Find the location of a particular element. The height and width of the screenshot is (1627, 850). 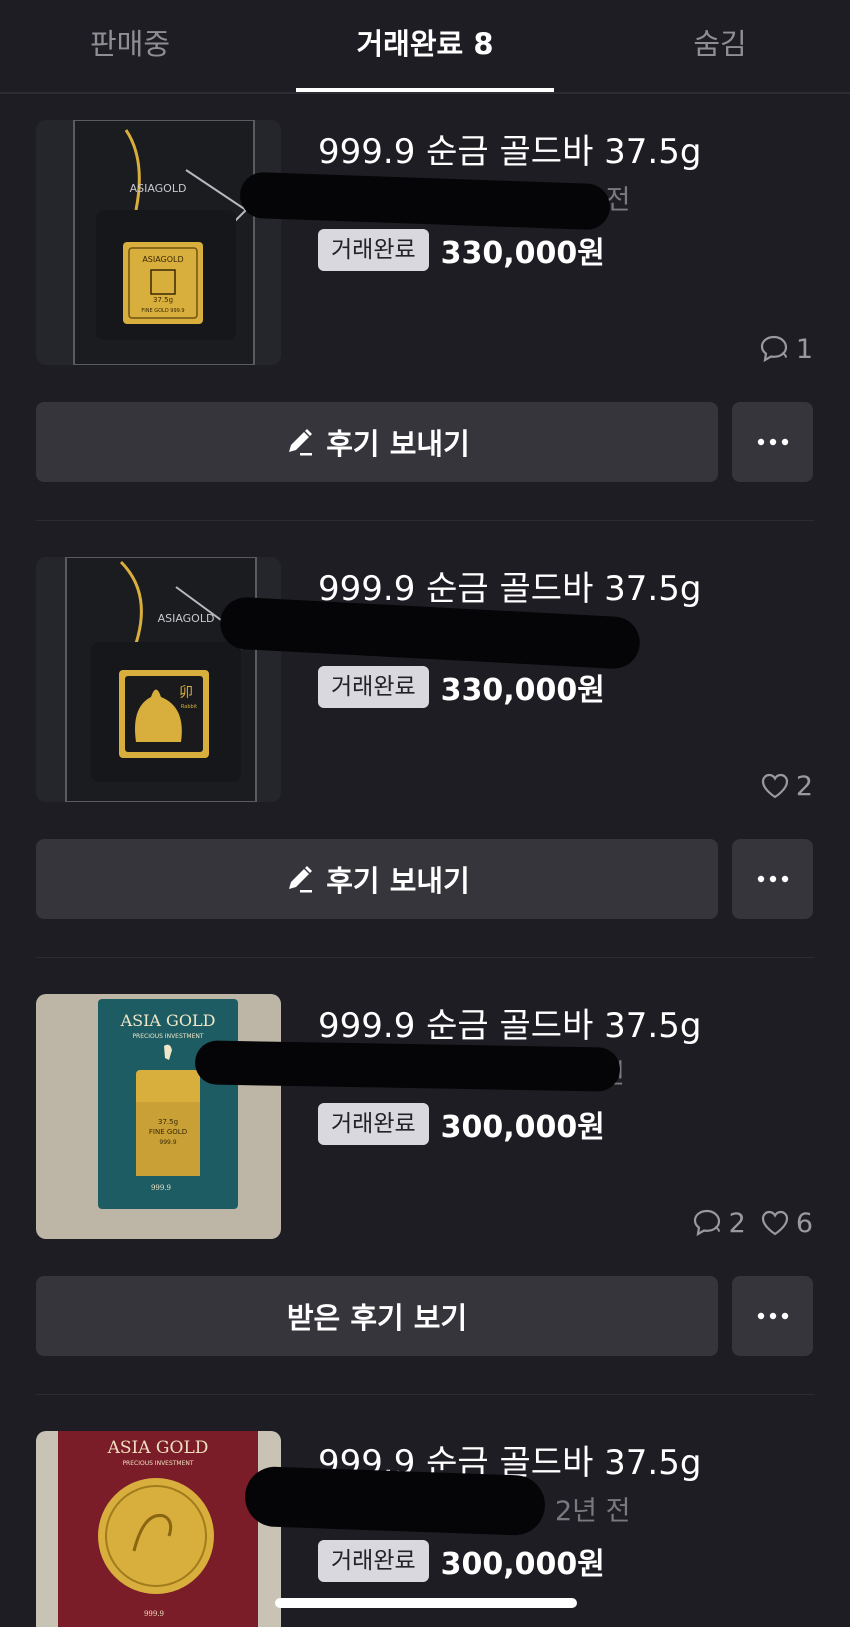

item-stats: 2 6 is located at coordinates (752, 1223).